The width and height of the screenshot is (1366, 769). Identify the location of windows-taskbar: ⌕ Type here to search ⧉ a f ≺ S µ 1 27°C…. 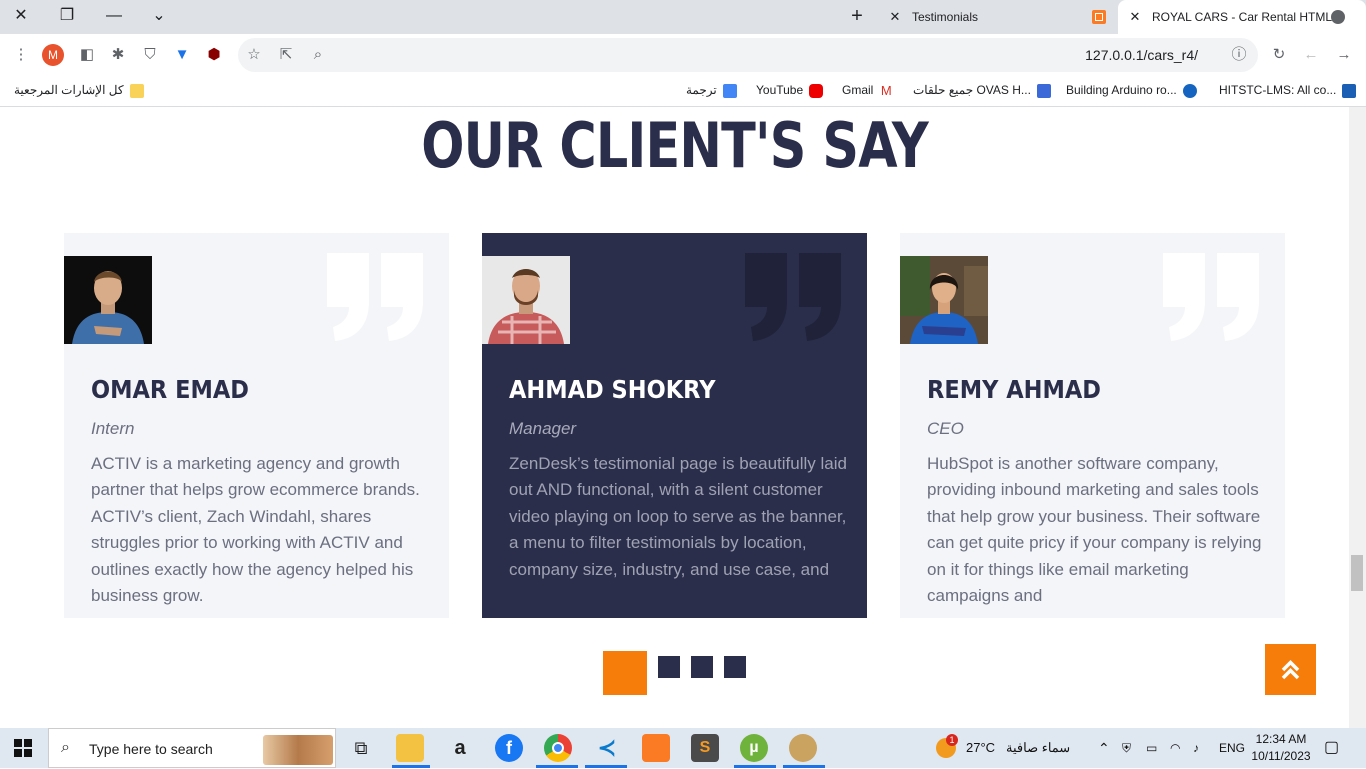
(683, 748).